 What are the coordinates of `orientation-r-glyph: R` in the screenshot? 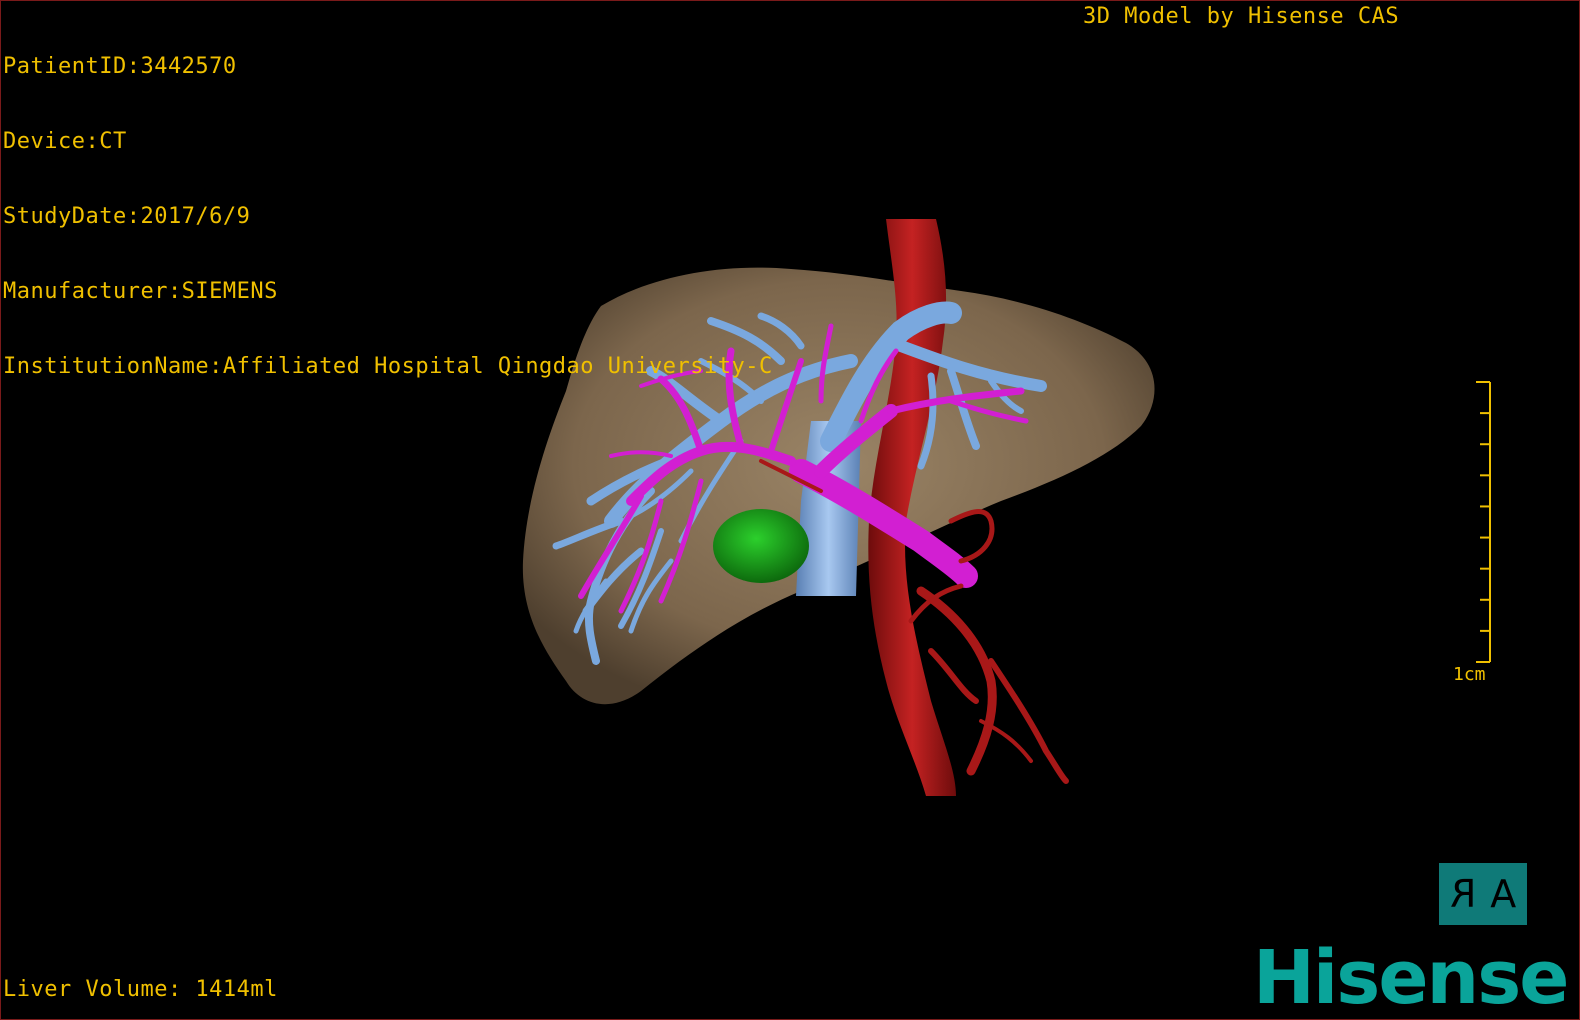 It's located at (1463, 894).